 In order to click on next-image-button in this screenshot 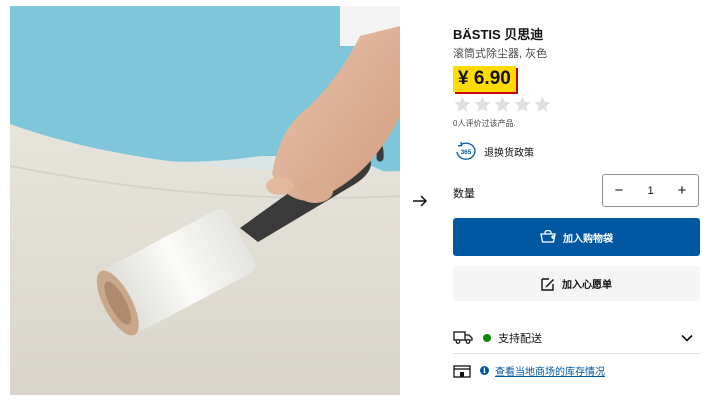, I will do `click(420, 201)`.